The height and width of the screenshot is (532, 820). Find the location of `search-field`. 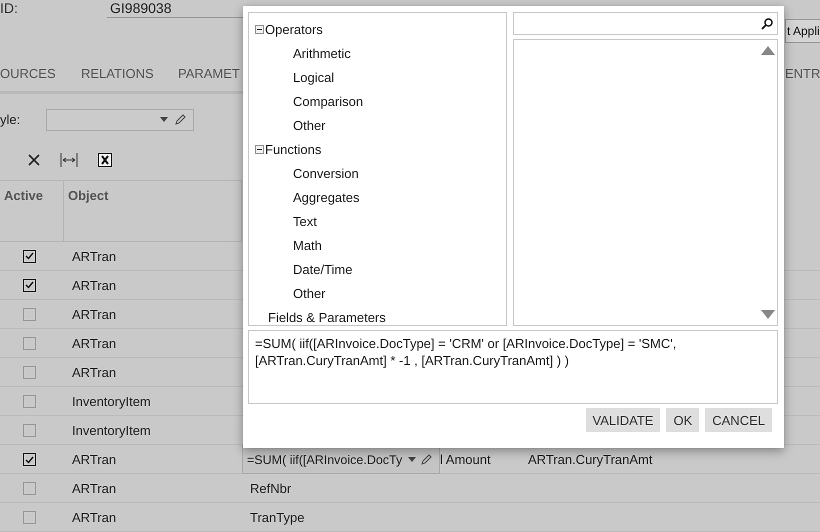

search-field is located at coordinates (645, 23).